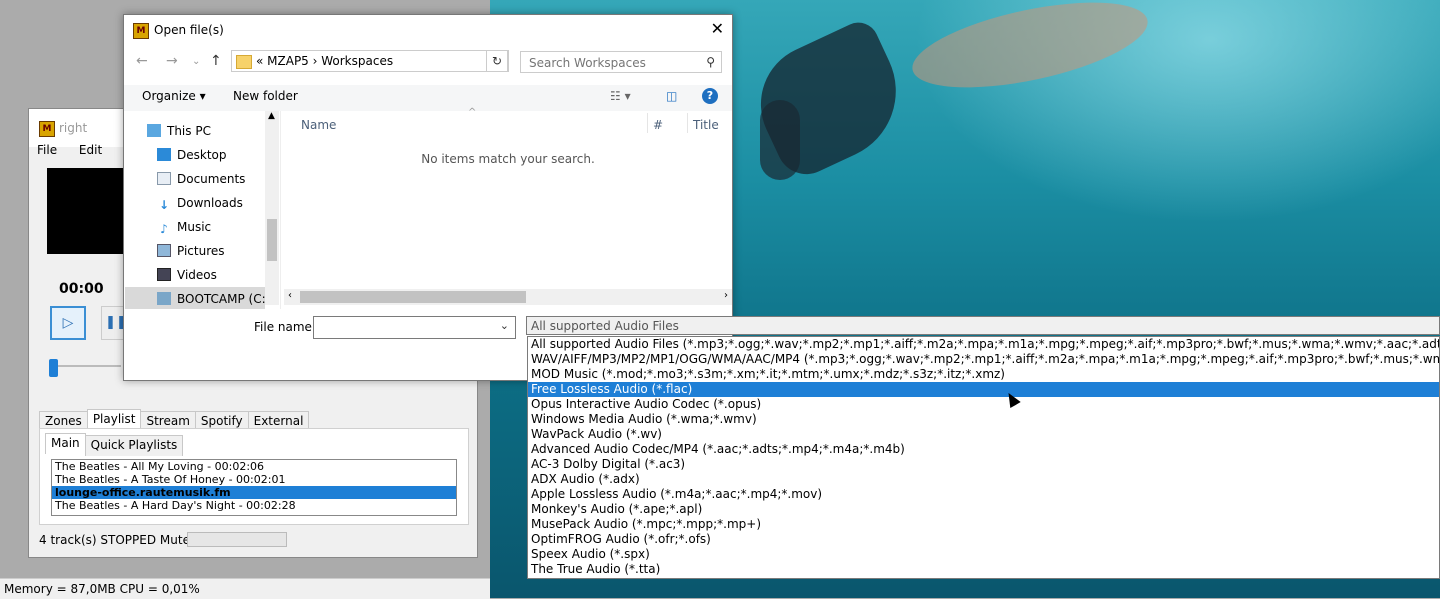 This screenshot has width=1440, height=599. I want to click on file-type-selected: All supported Audio Files, so click(605, 326).